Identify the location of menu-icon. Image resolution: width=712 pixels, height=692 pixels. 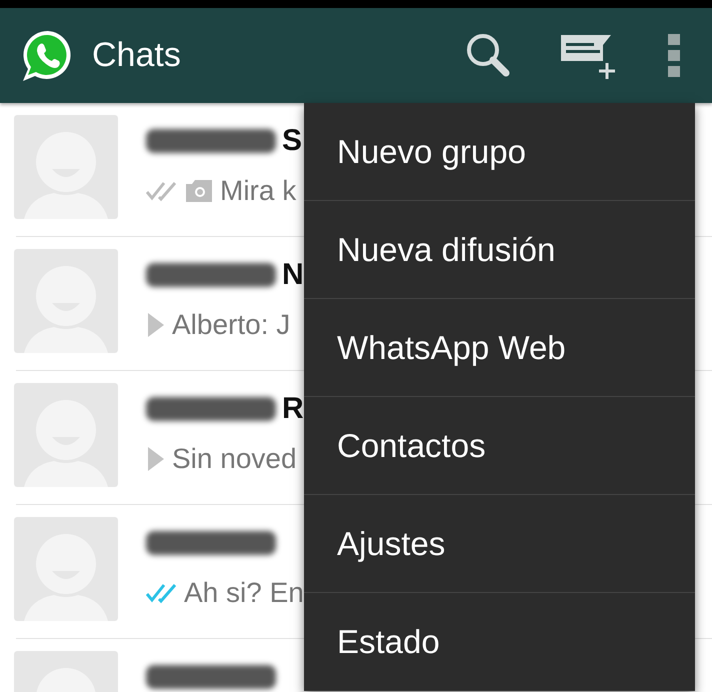
(674, 56).